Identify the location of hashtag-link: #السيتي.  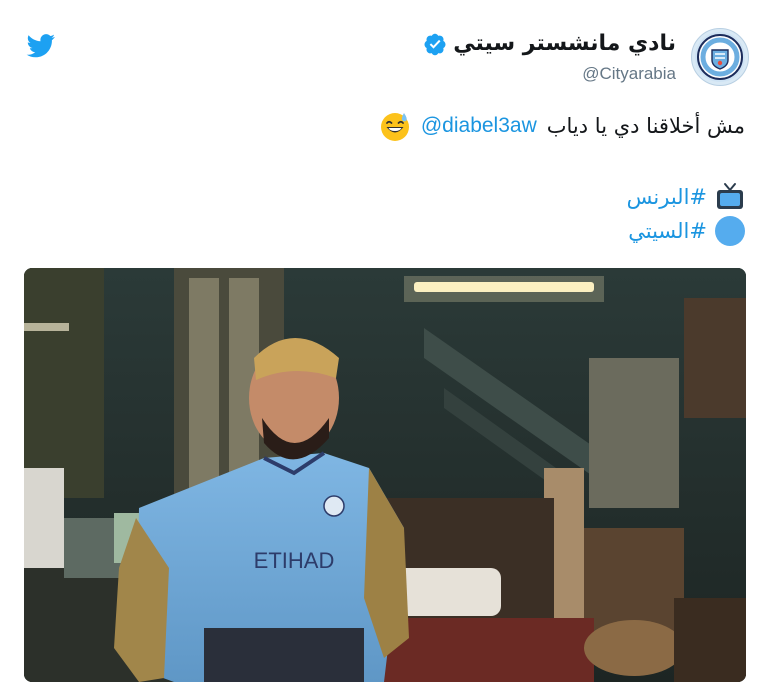
(667, 231).